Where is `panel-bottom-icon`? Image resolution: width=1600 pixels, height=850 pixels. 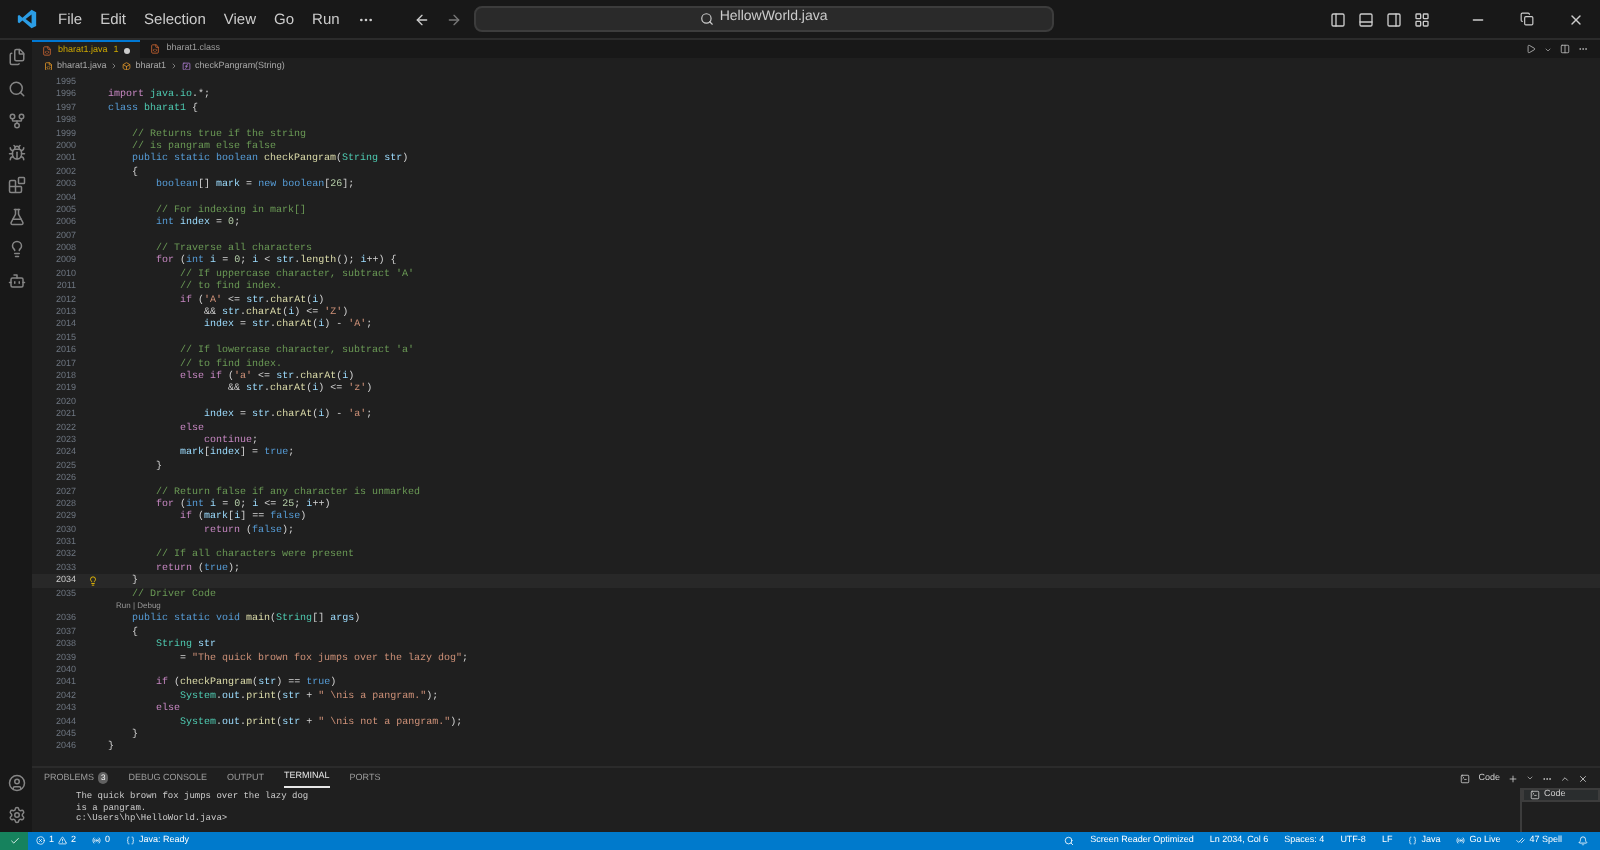 panel-bottom-icon is located at coordinates (1366, 19).